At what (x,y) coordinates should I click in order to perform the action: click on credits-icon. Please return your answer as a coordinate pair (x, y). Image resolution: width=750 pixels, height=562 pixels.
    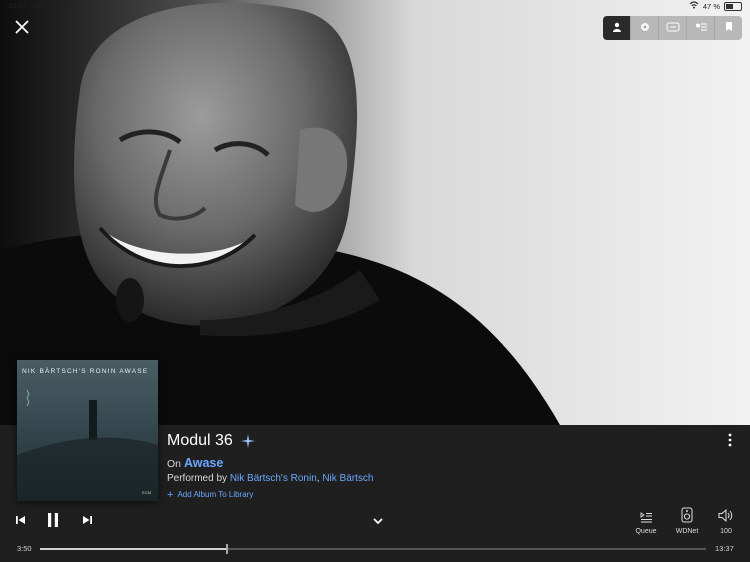
    Looking at the image, I should click on (701, 28).